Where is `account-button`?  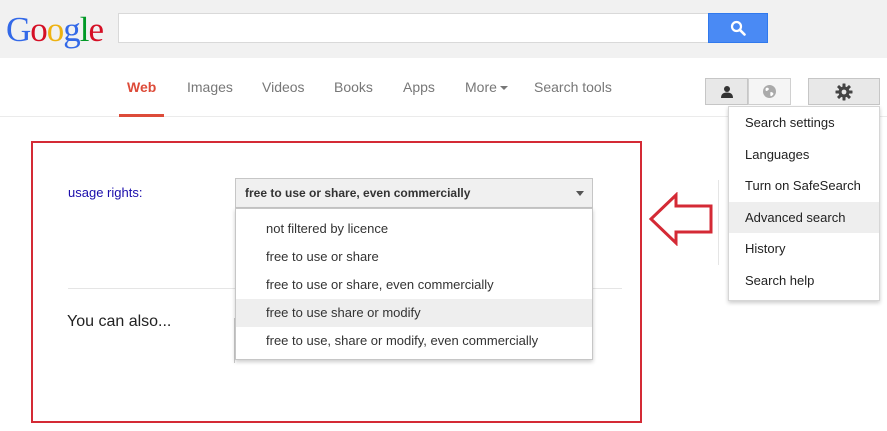
account-button is located at coordinates (726, 91).